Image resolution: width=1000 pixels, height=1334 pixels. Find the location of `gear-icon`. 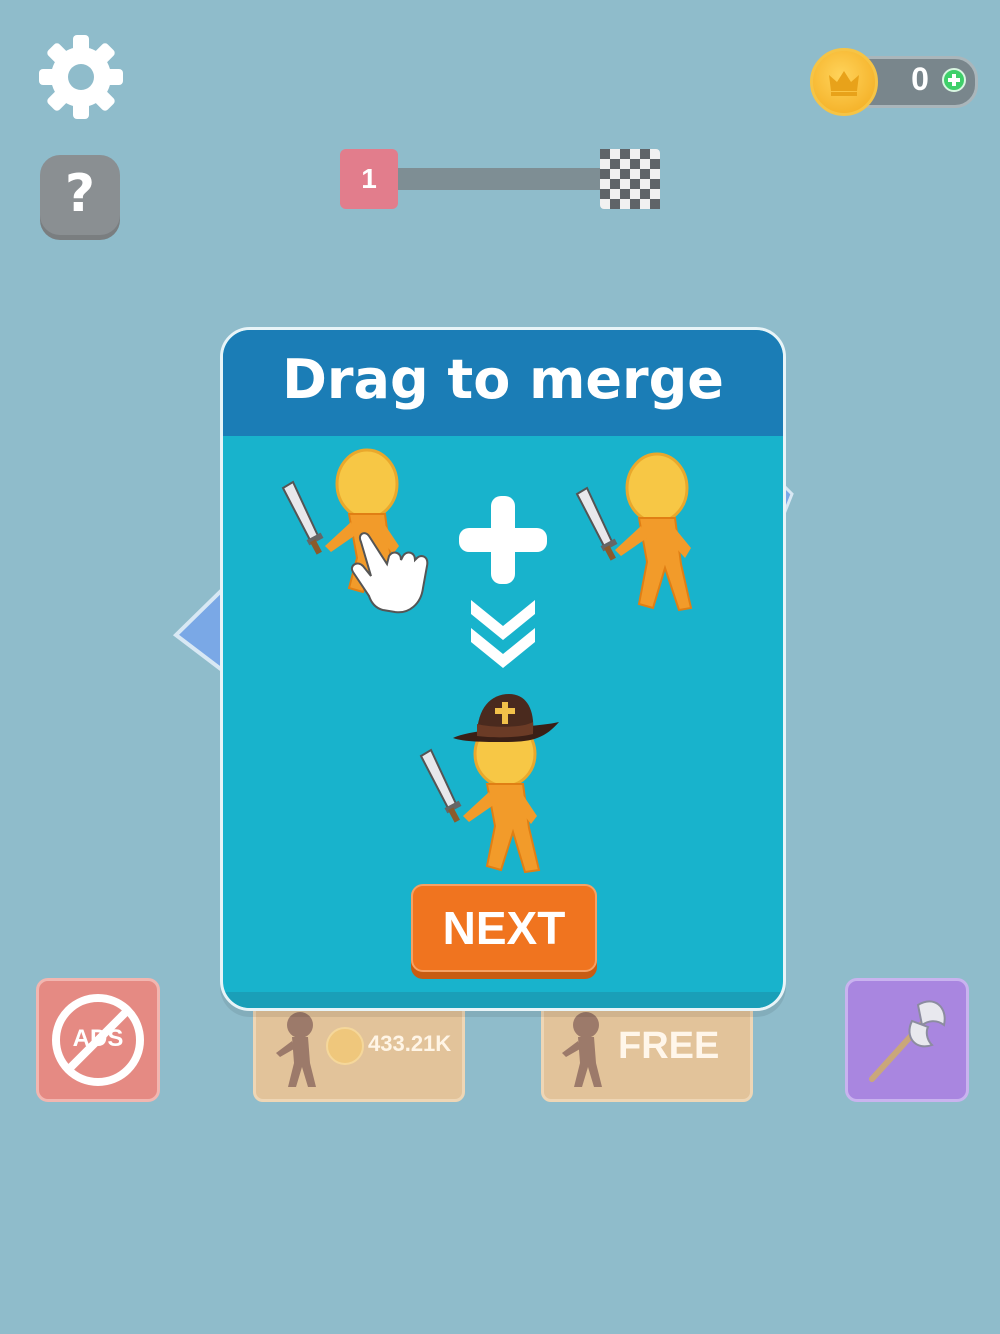

gear-icon is located at coordinates (81, 77).